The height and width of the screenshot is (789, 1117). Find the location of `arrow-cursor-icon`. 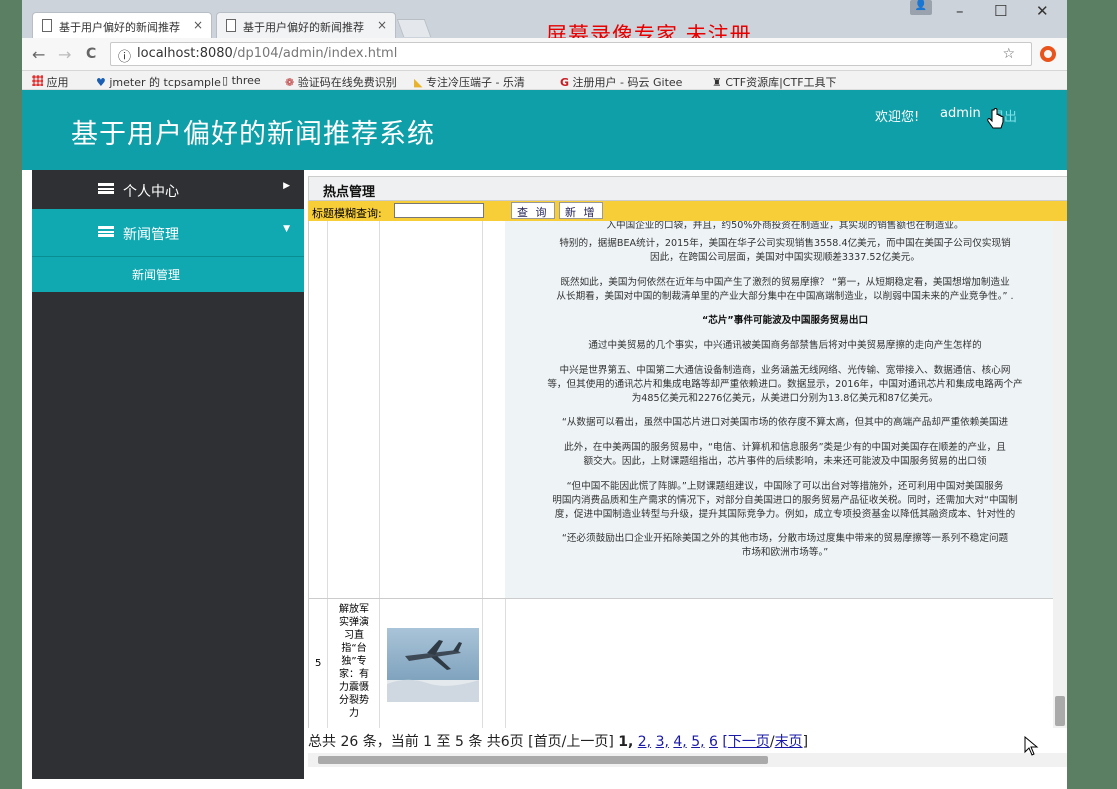

arrow-cursor-icon is located at coordinates (1031, 746).